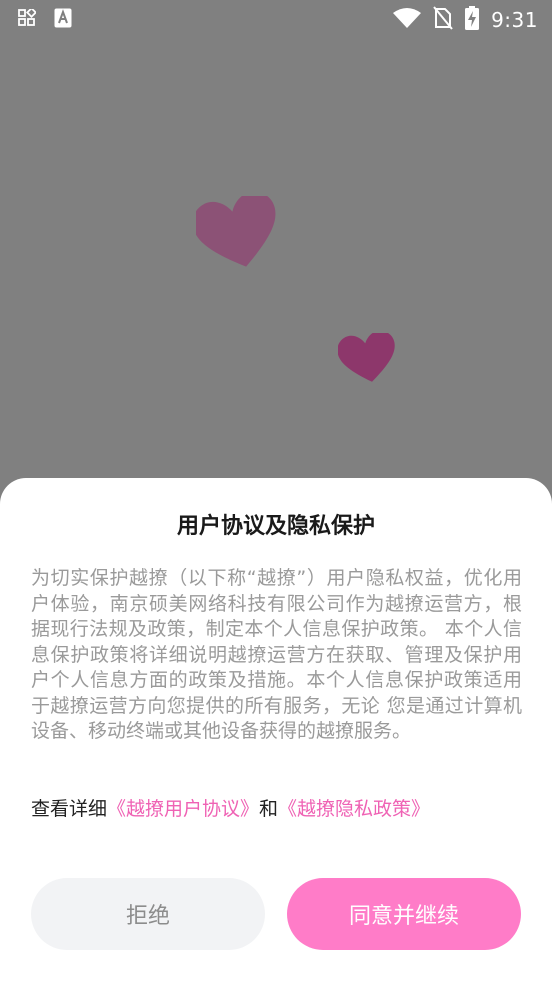 This screenshot has width=552, height=981. What do you see at coordinates (148, 914) in the screenshot?
I see `reject-button: 拒绝` at bounding box center [148, 914].